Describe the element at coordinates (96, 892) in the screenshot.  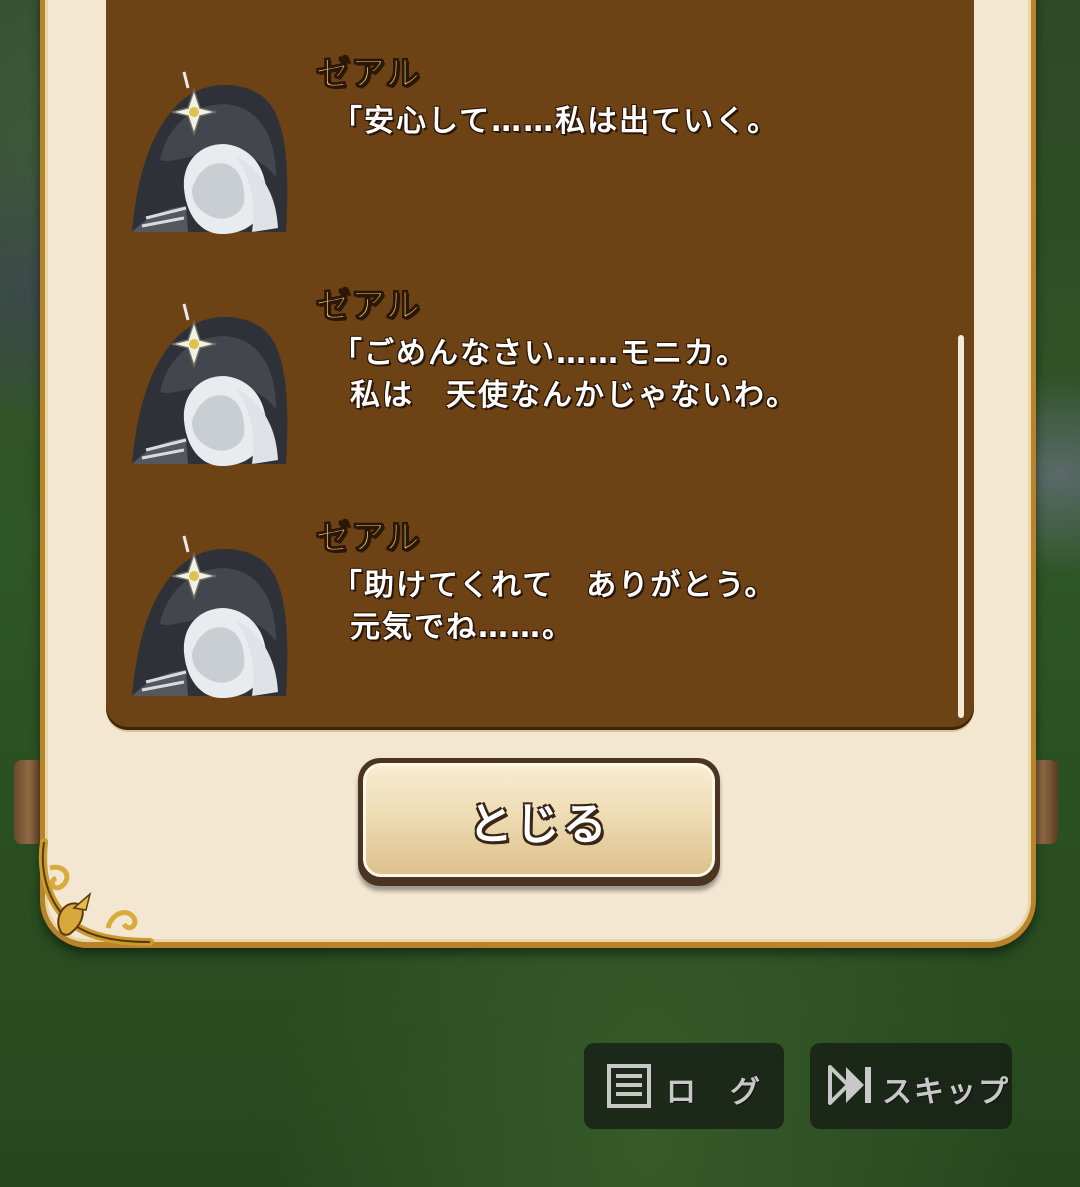
I see `corner-ornament-icon` at that location.